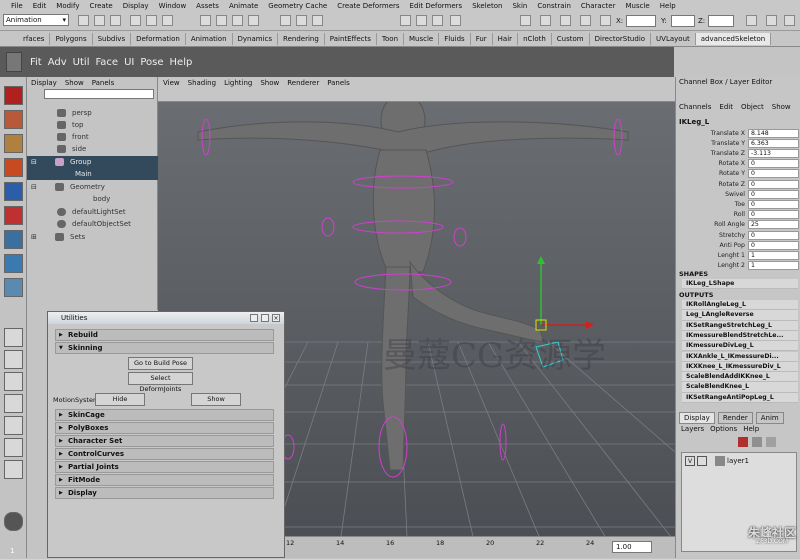 The image size is (800, 559). What do you see at coordinates (254, 318) in the screenshot?
I see `minimize-icon` at bounding box center [254, 318].